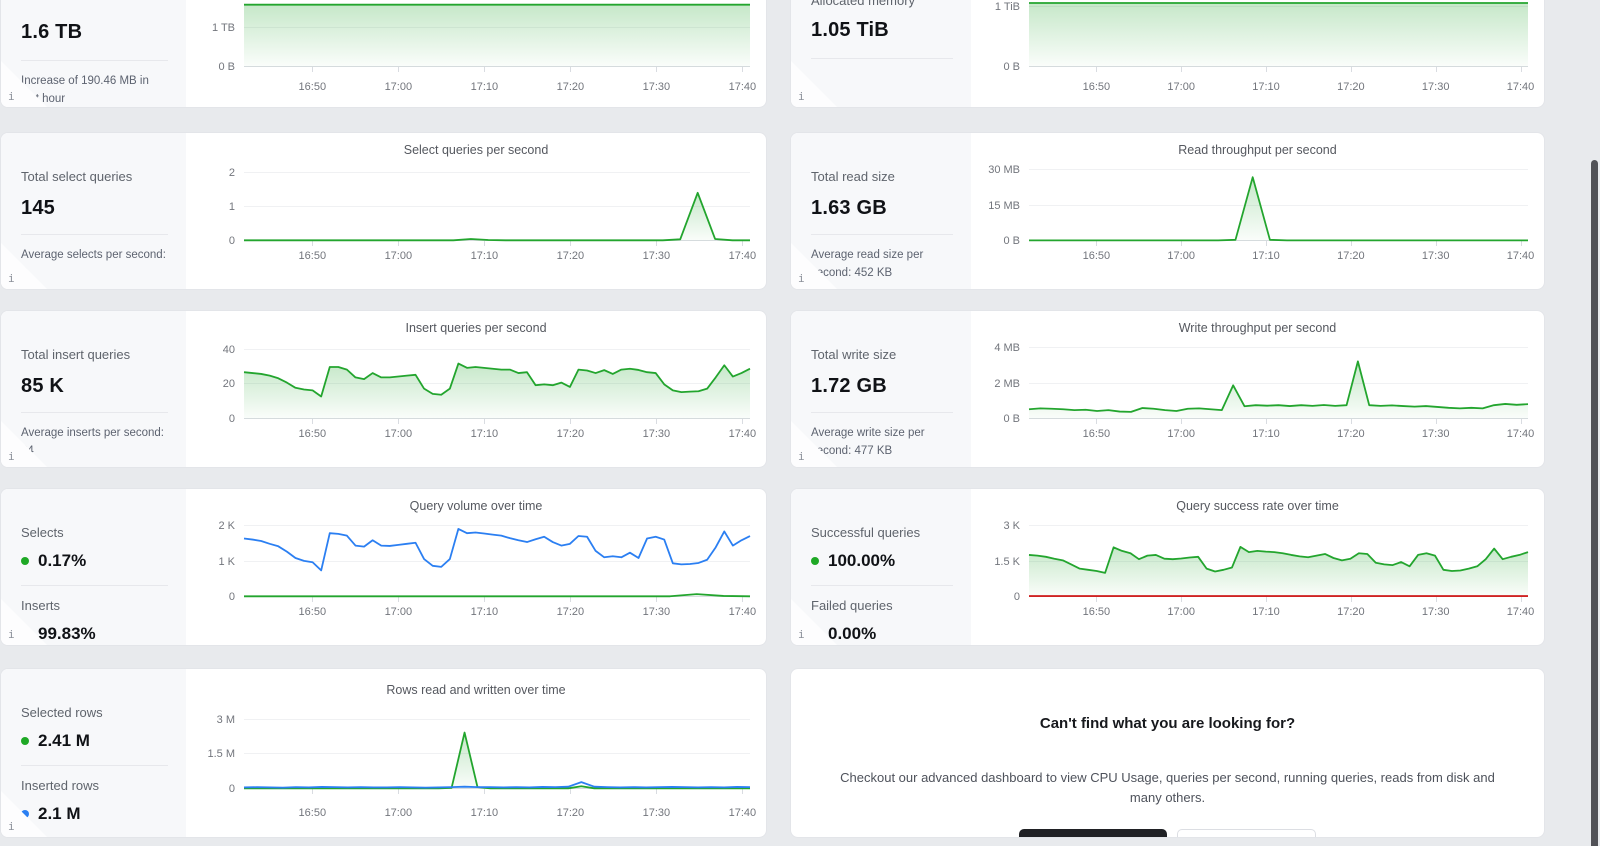 Image resolution: width=1600 pixels, height=846 pixels. I want to click on rows-read-line, so click(497, 761).